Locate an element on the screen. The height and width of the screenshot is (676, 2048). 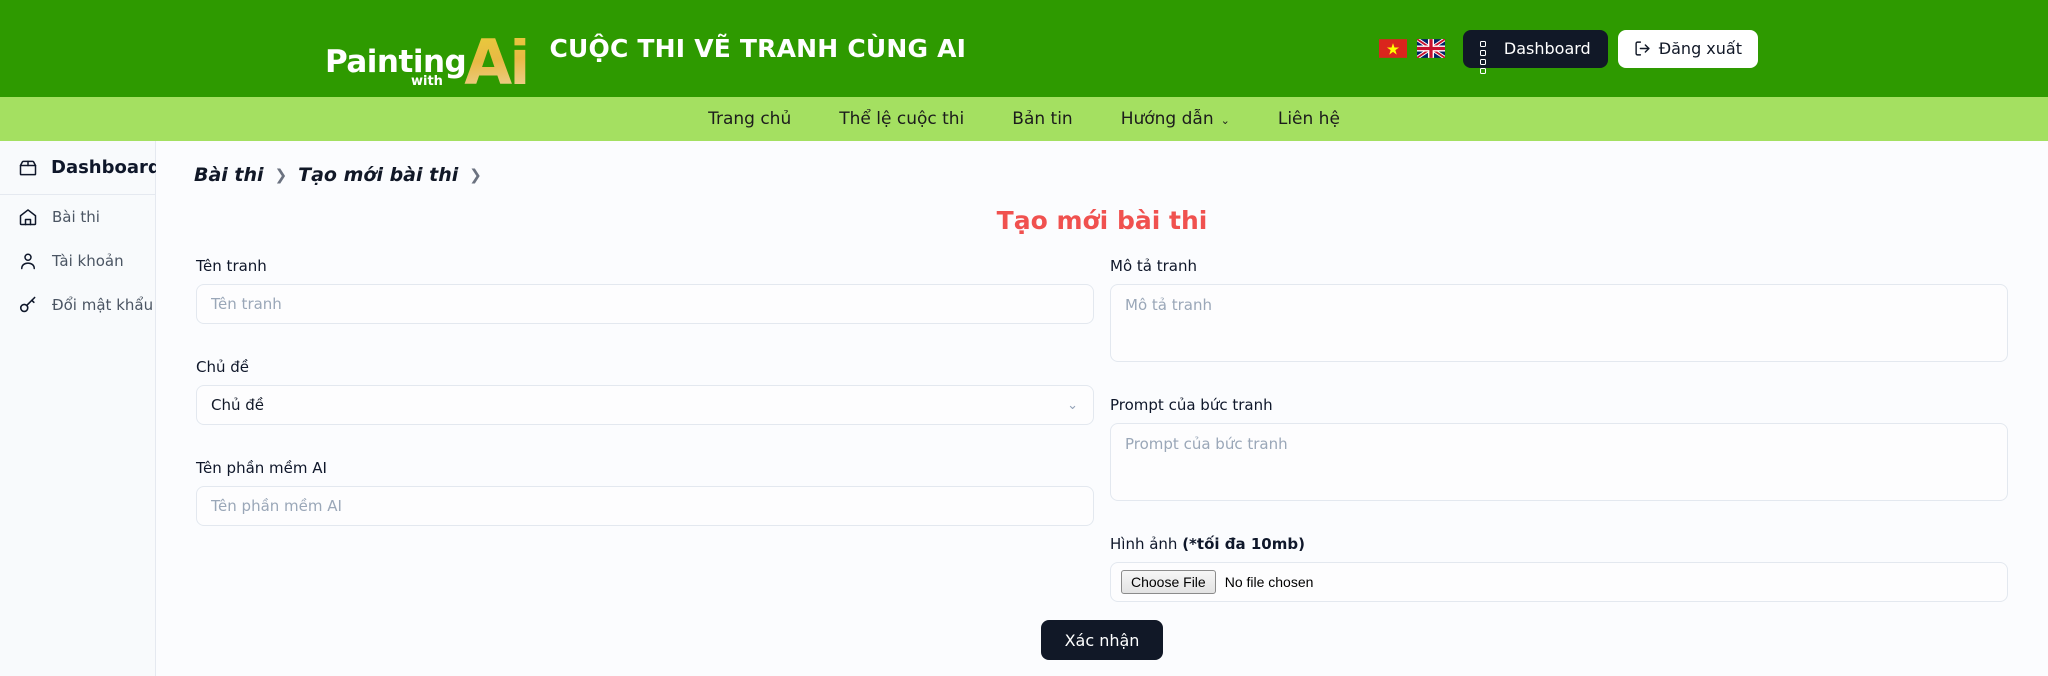
field-prompt-buc-tranh: Prompt của bức tranh is located at coordinates (1559, 451).